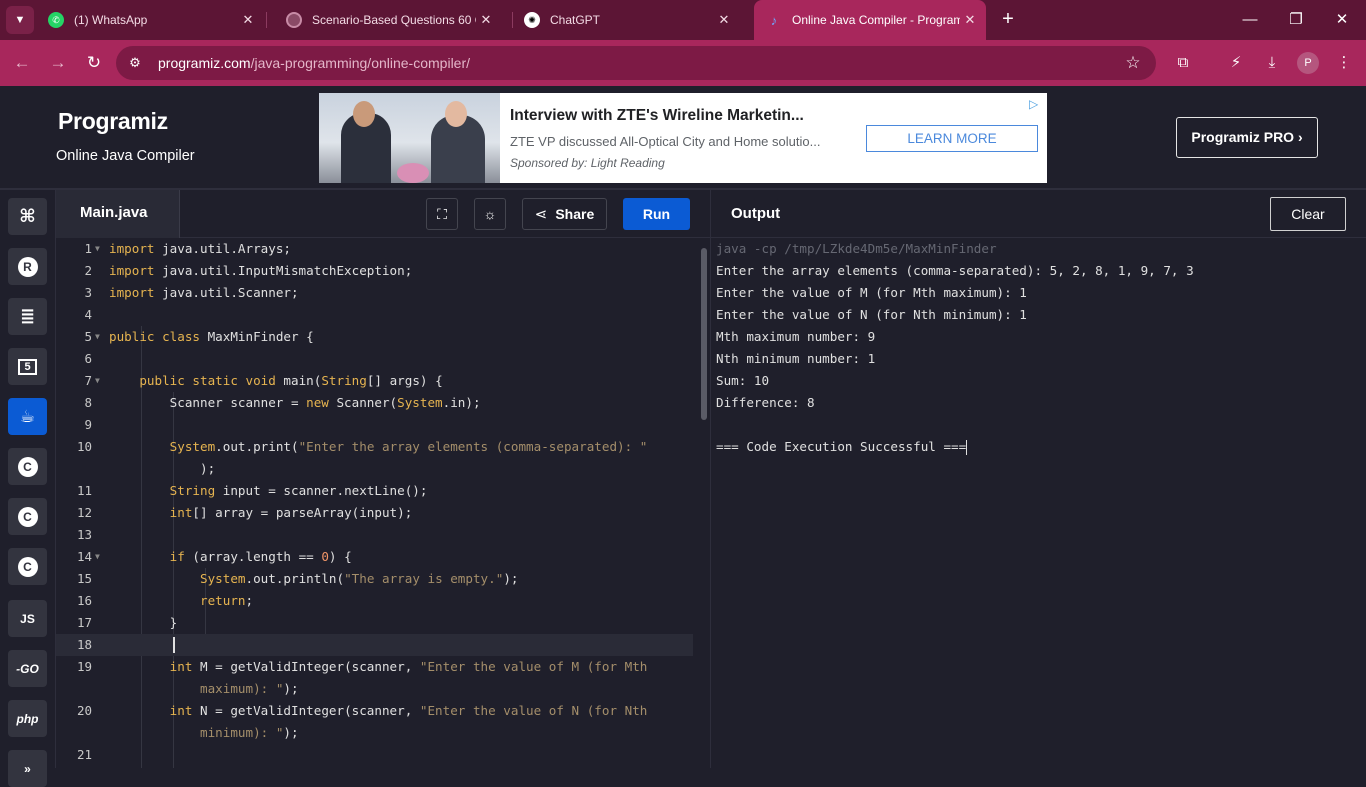 The width and height of the screenshot is (1366, 787). What do you see at coordinates (1342, 20) in the screenshot?
I see `close-window-button: ✕` at bounding box center [1342, 20].